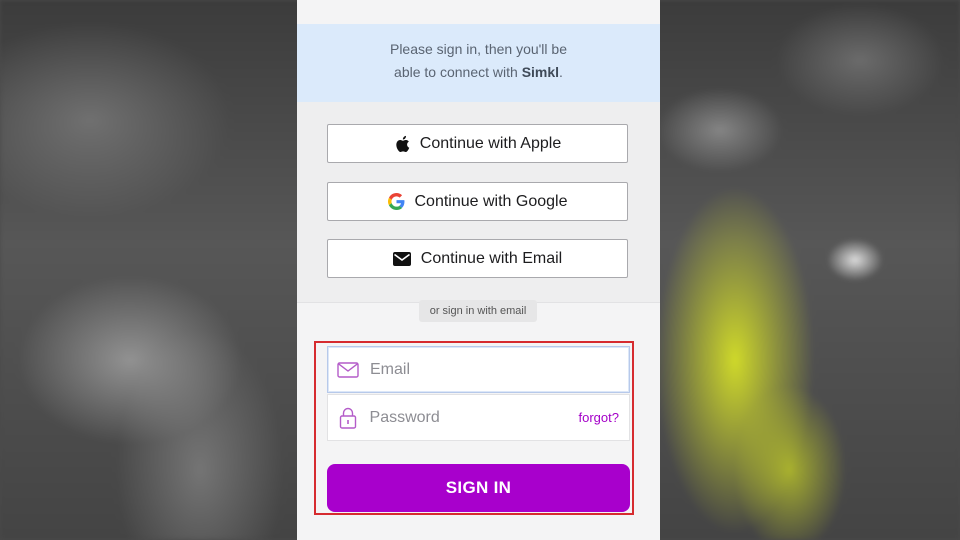 This screenshot has width=960, height=540. Describe the element at coordinates (491, 258) in the screenshot. I see `email-button-label: Continue with Email` at that location.